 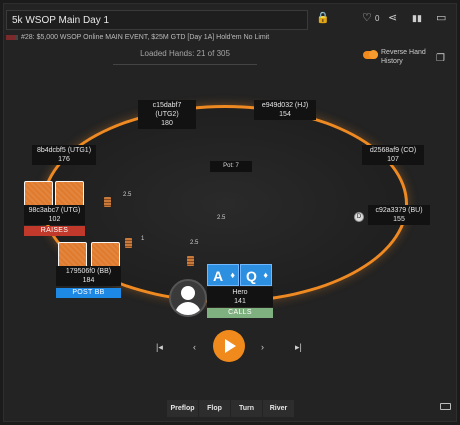 What do you see at coordinates (251, 276) in the screenshot?
I see `card-rank: Q` at bounding box center [251, 276].